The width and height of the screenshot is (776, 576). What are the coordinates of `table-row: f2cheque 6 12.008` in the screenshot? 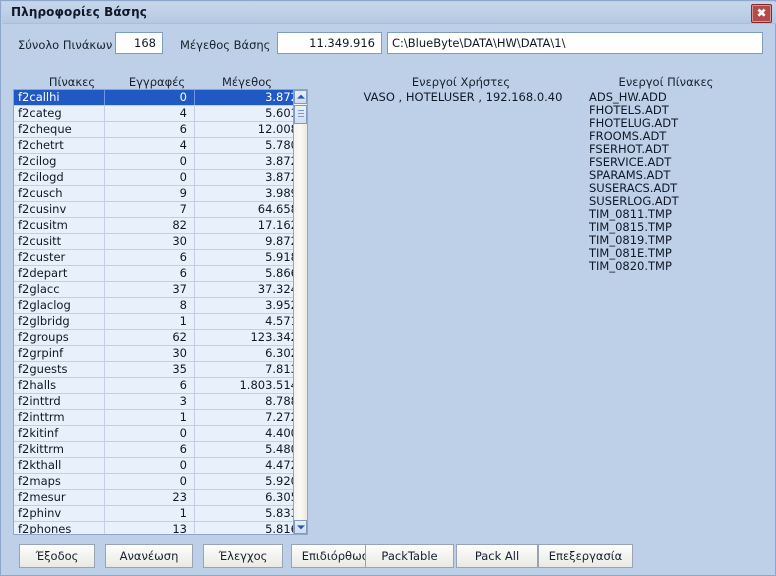 It's located at (159, 130).